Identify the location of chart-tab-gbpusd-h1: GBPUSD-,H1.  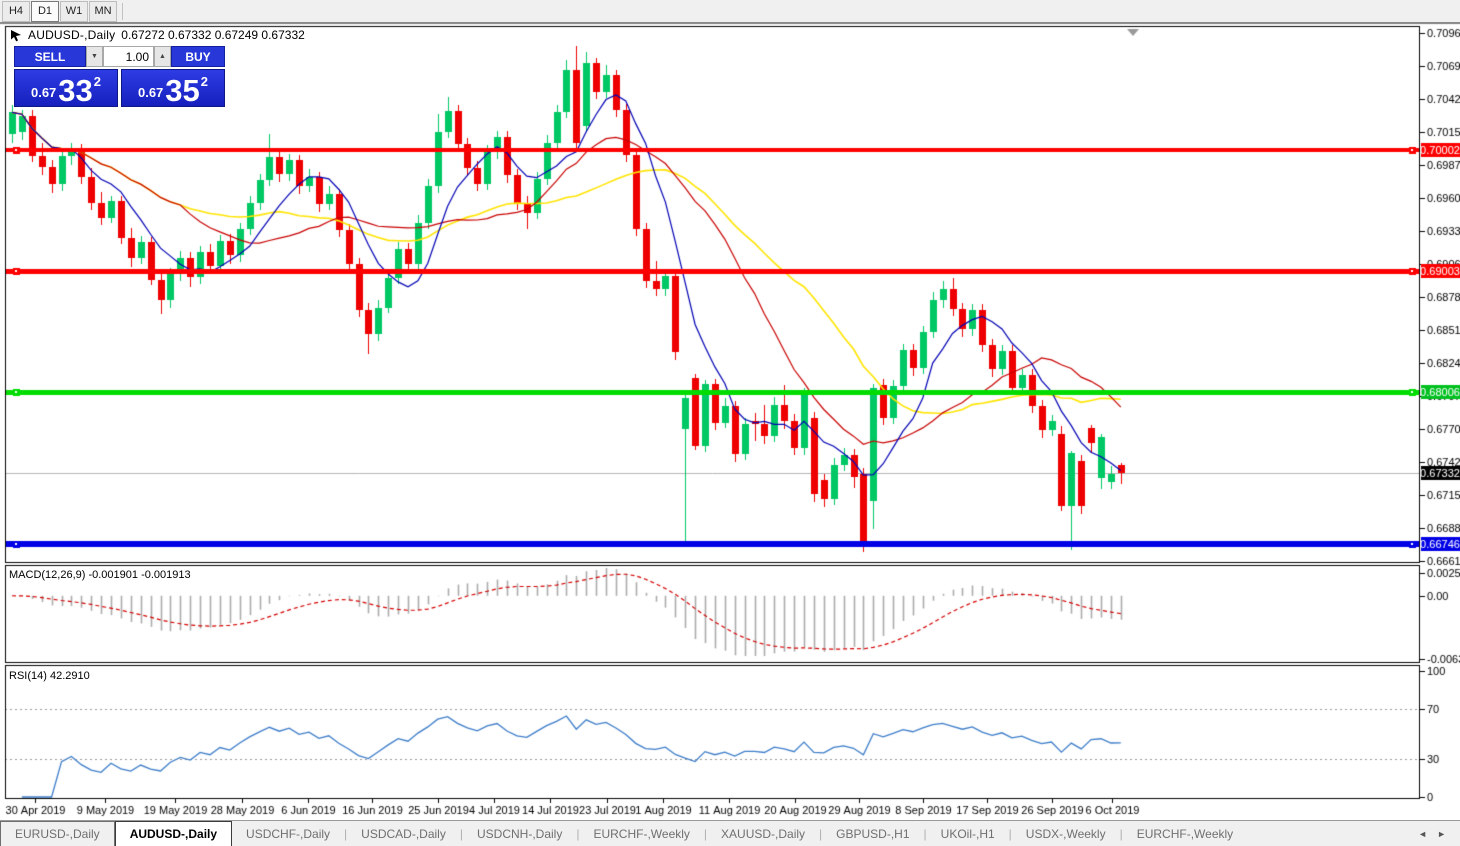
(872, 833).